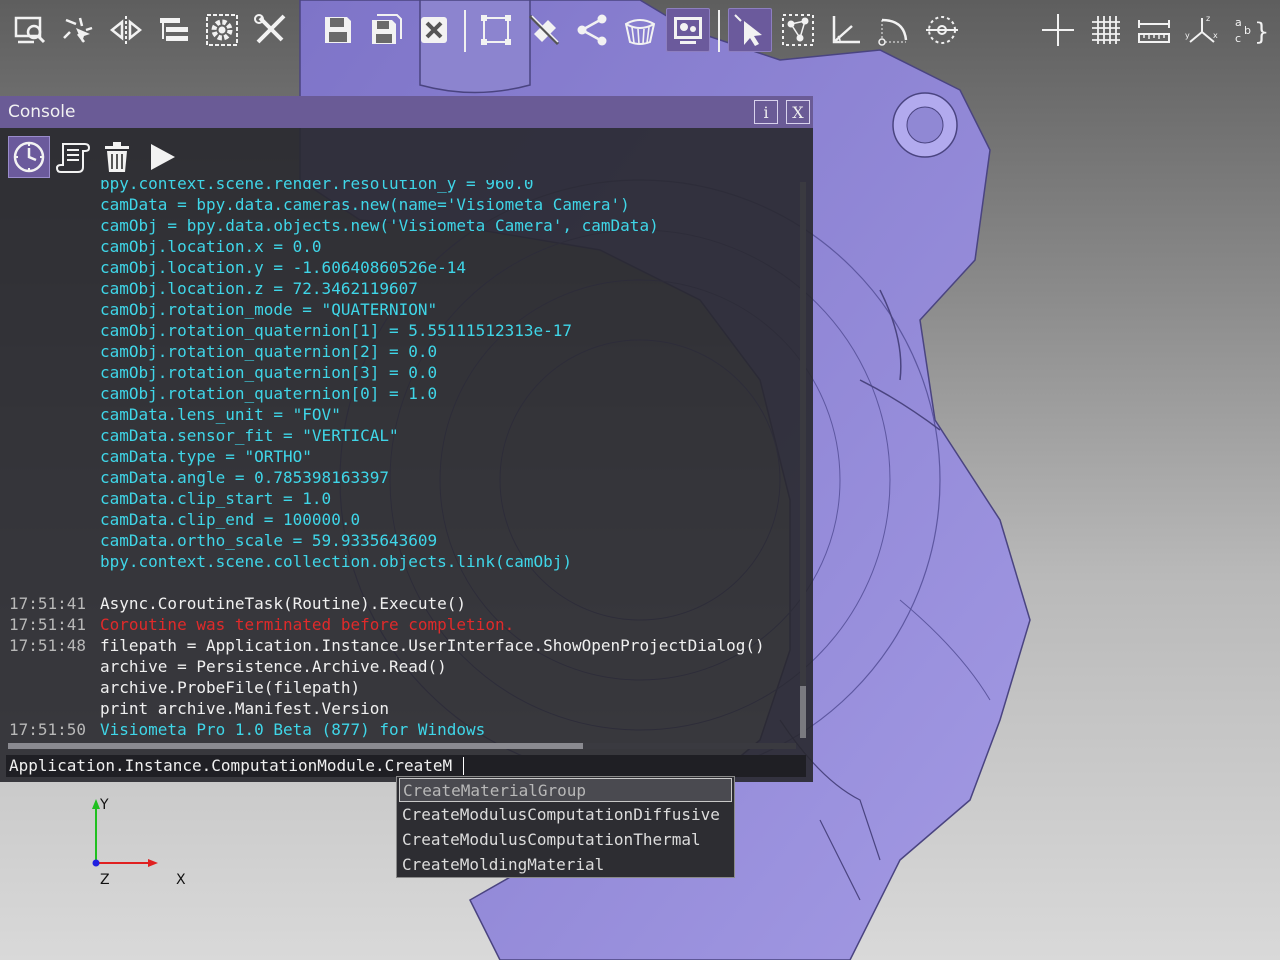  What do you see at coordinates (181, 880) in the screenshot?
I see `x-axis-label: X` at bounding box center [181, 880].